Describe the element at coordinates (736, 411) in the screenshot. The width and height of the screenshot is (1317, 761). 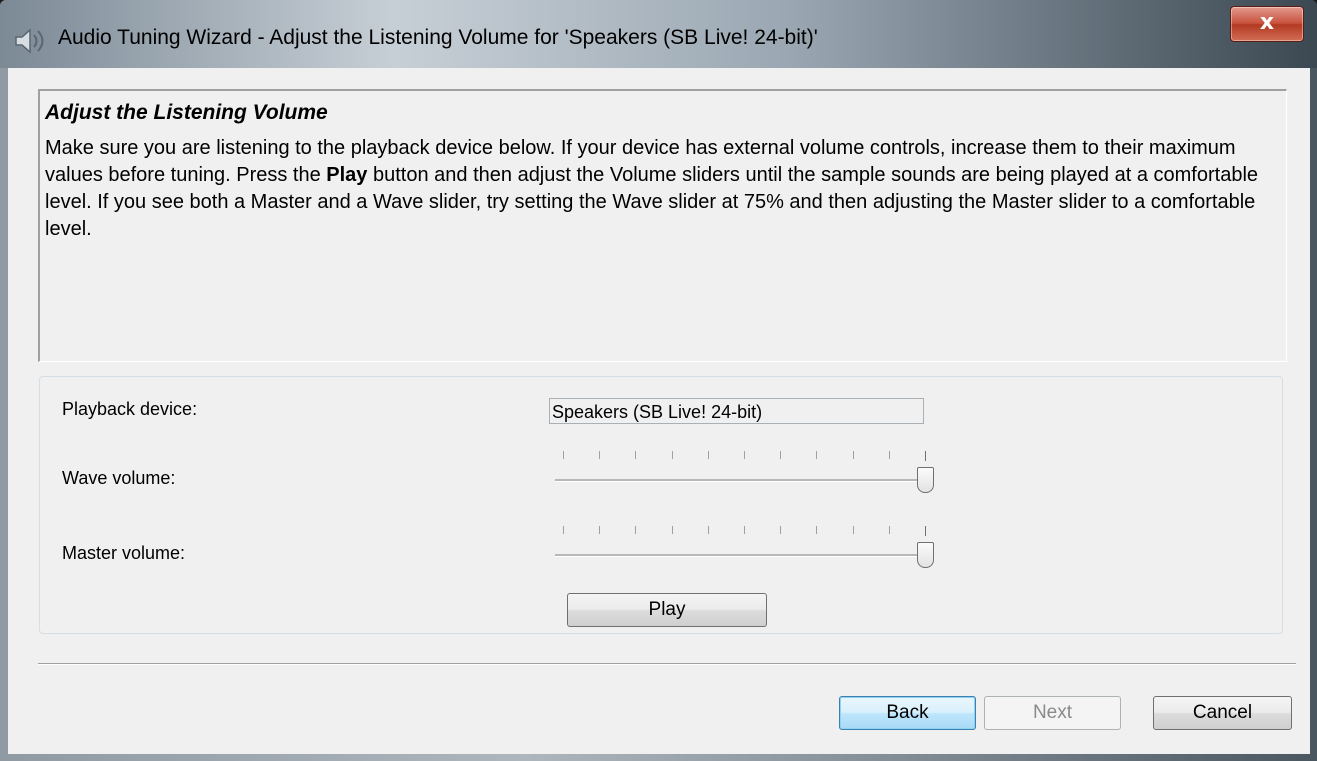
I see `playback-device-field: Speakers (SB Live! 24-bit)` at that location.